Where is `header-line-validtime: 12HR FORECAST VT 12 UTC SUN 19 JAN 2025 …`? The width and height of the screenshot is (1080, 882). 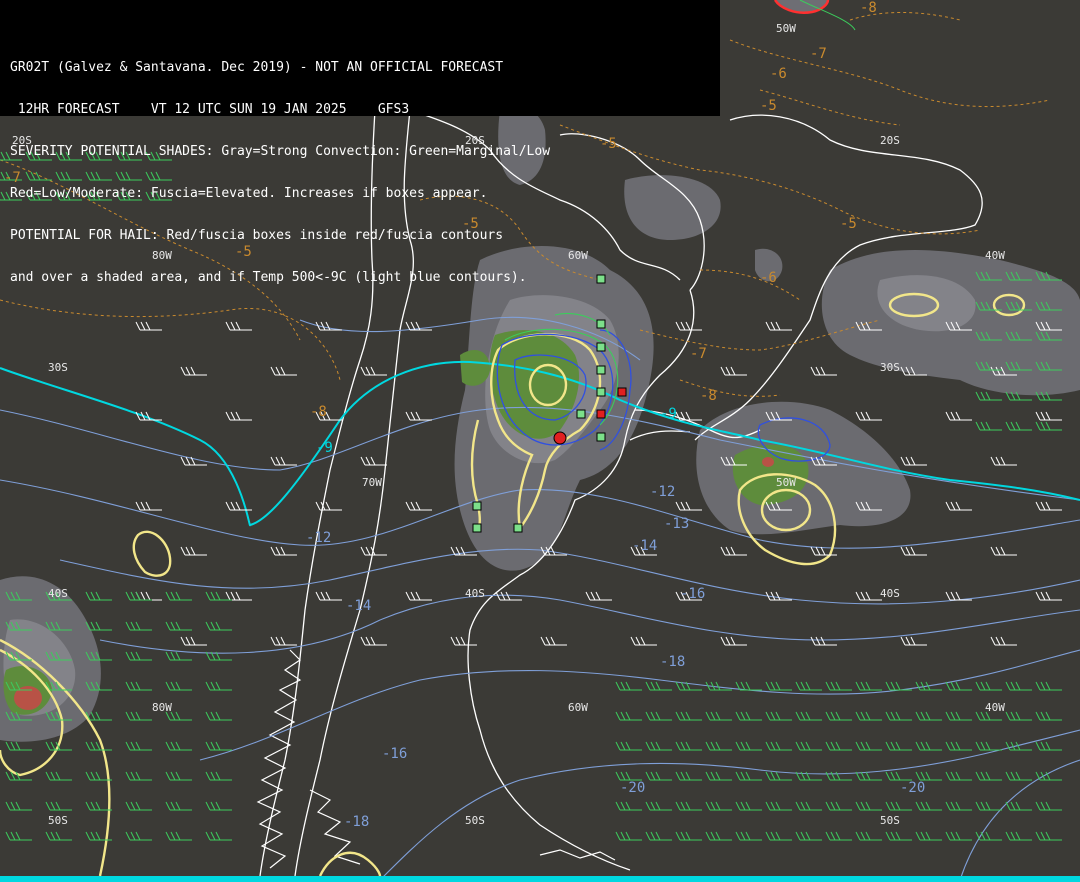
header-line-validtime: 12HR FORECAST VT 12 UTC SUN 19 JAN 2025 … is located at coordinates (210, 109).